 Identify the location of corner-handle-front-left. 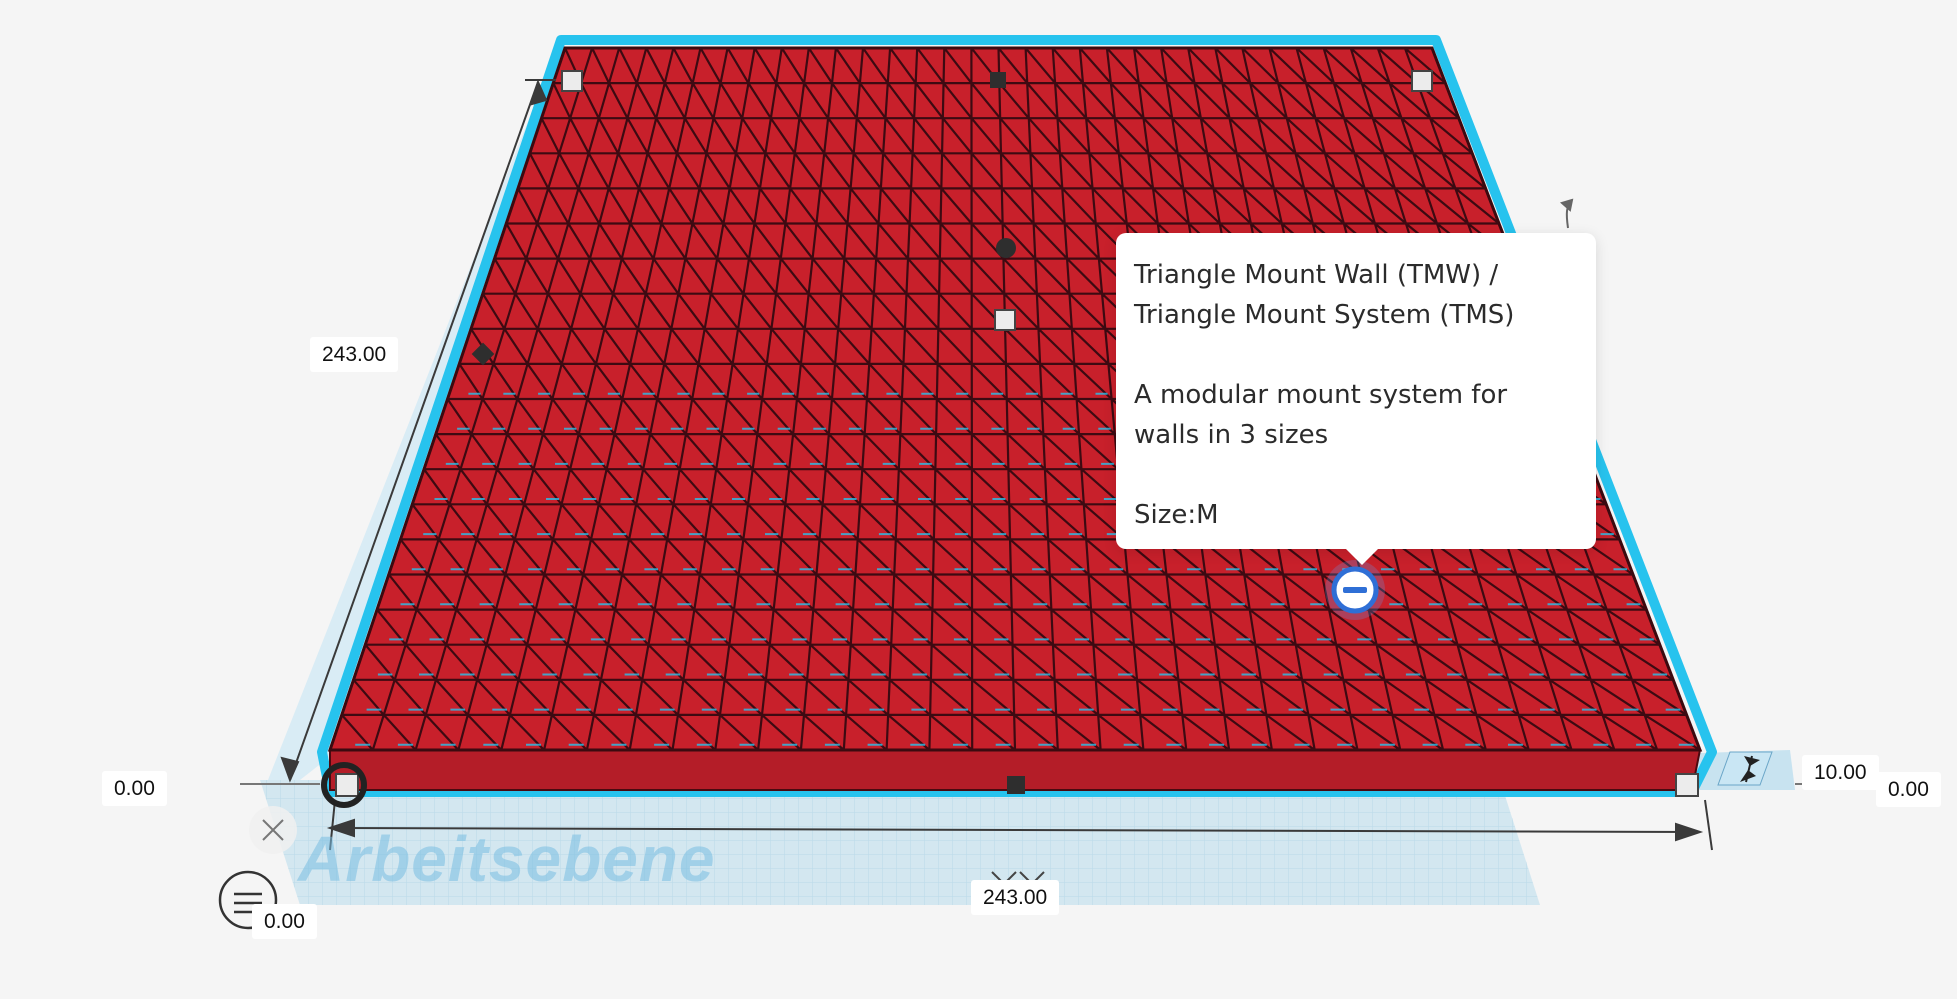
(347, 785).